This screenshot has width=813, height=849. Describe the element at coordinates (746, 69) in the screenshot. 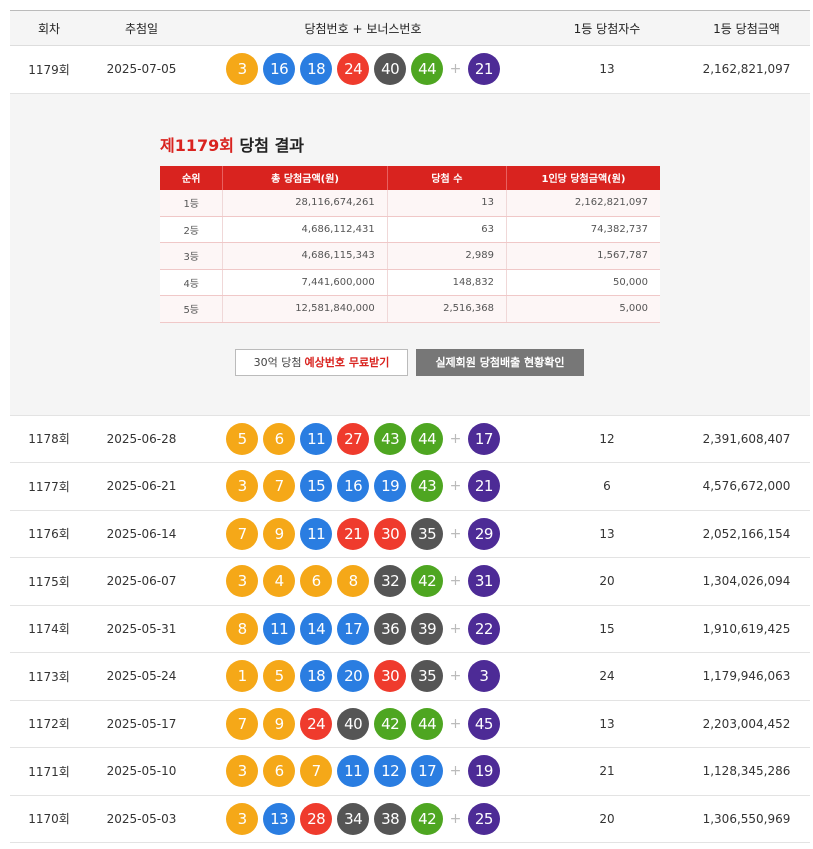

I see `amount-cell: 2,162,821,097` at that location.